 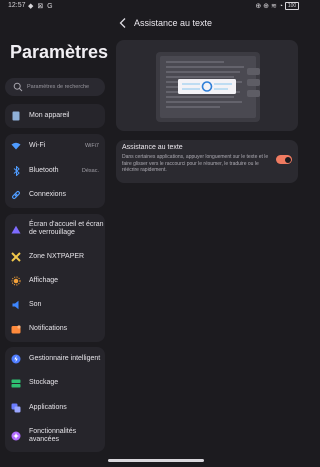 What do you see at coordinates (16, 257) in the screenshot?
I see `nxtpaper-icon` at bounding box center [16, 257].